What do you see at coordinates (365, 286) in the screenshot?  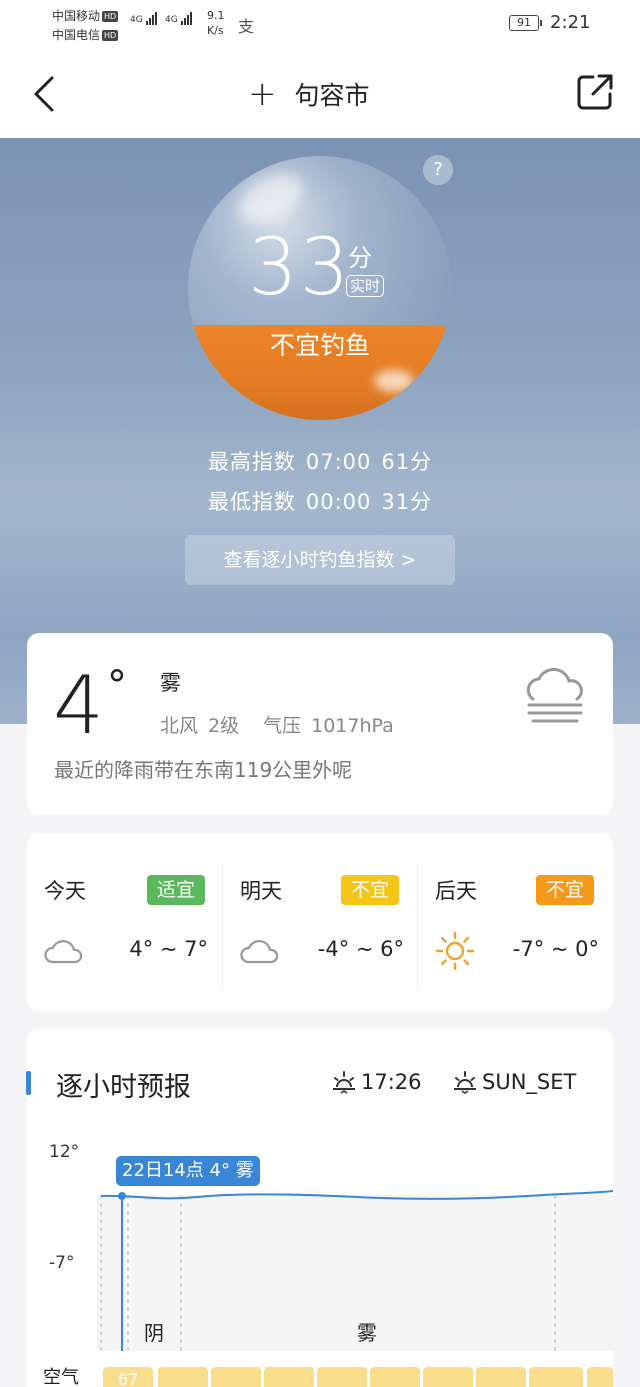 I see `realtime-badge: 实时` at bounding box center [365, 286].